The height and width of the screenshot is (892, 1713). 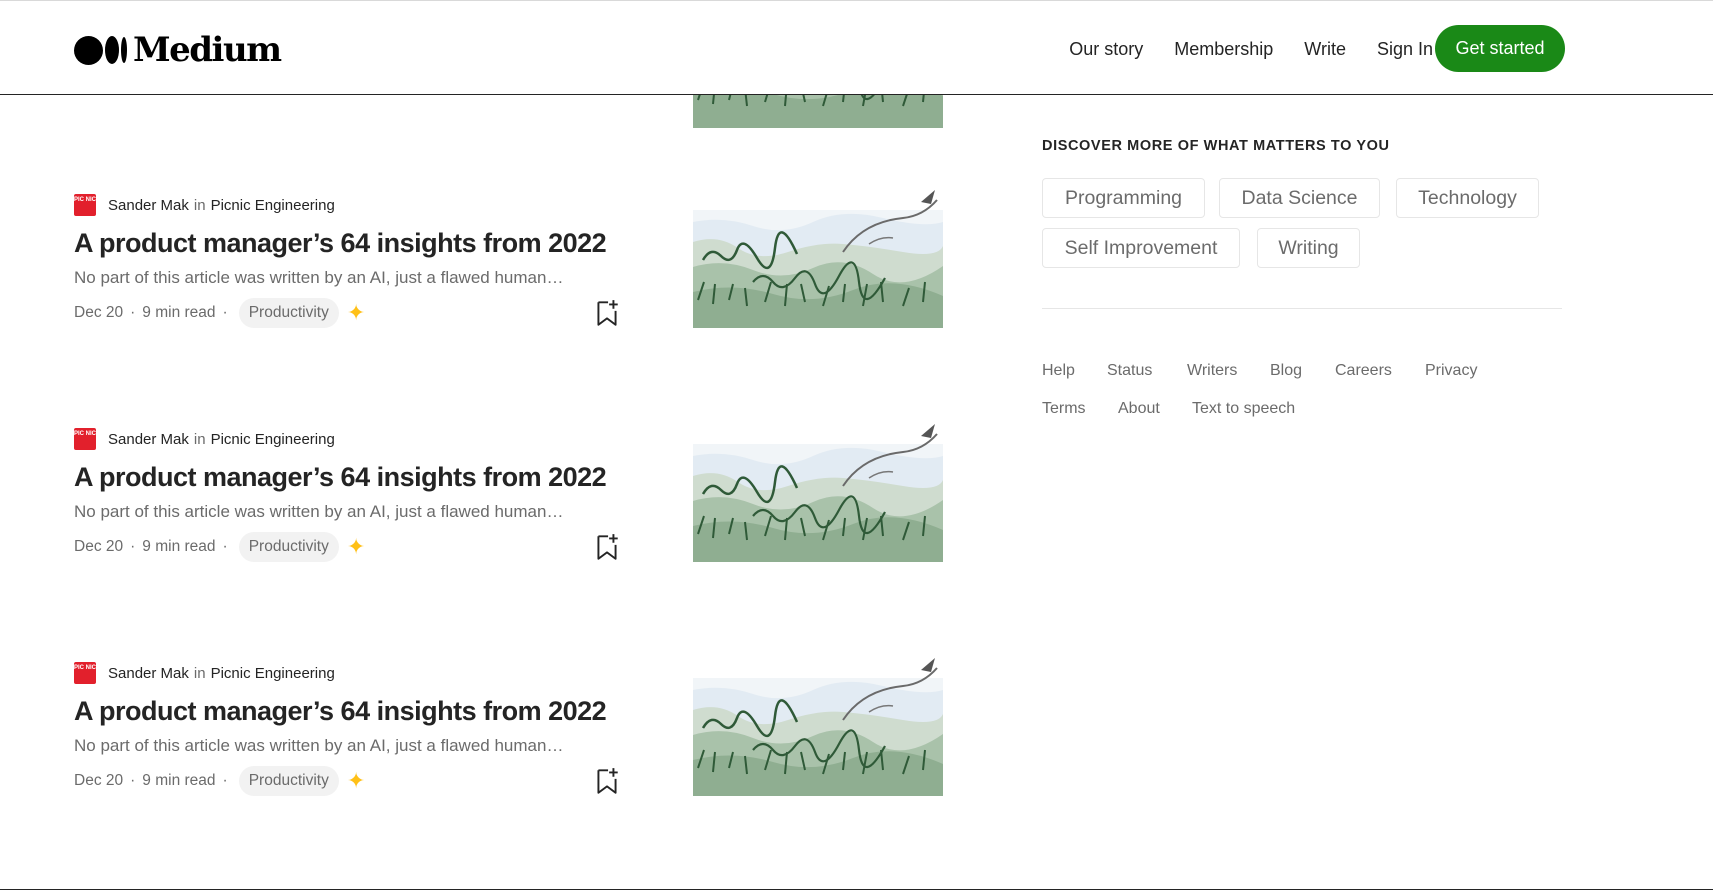 What do you see at coordinates (100, 50) in the screenshot?
I see `medium-logo-icon` at bounding box center [100, 50].